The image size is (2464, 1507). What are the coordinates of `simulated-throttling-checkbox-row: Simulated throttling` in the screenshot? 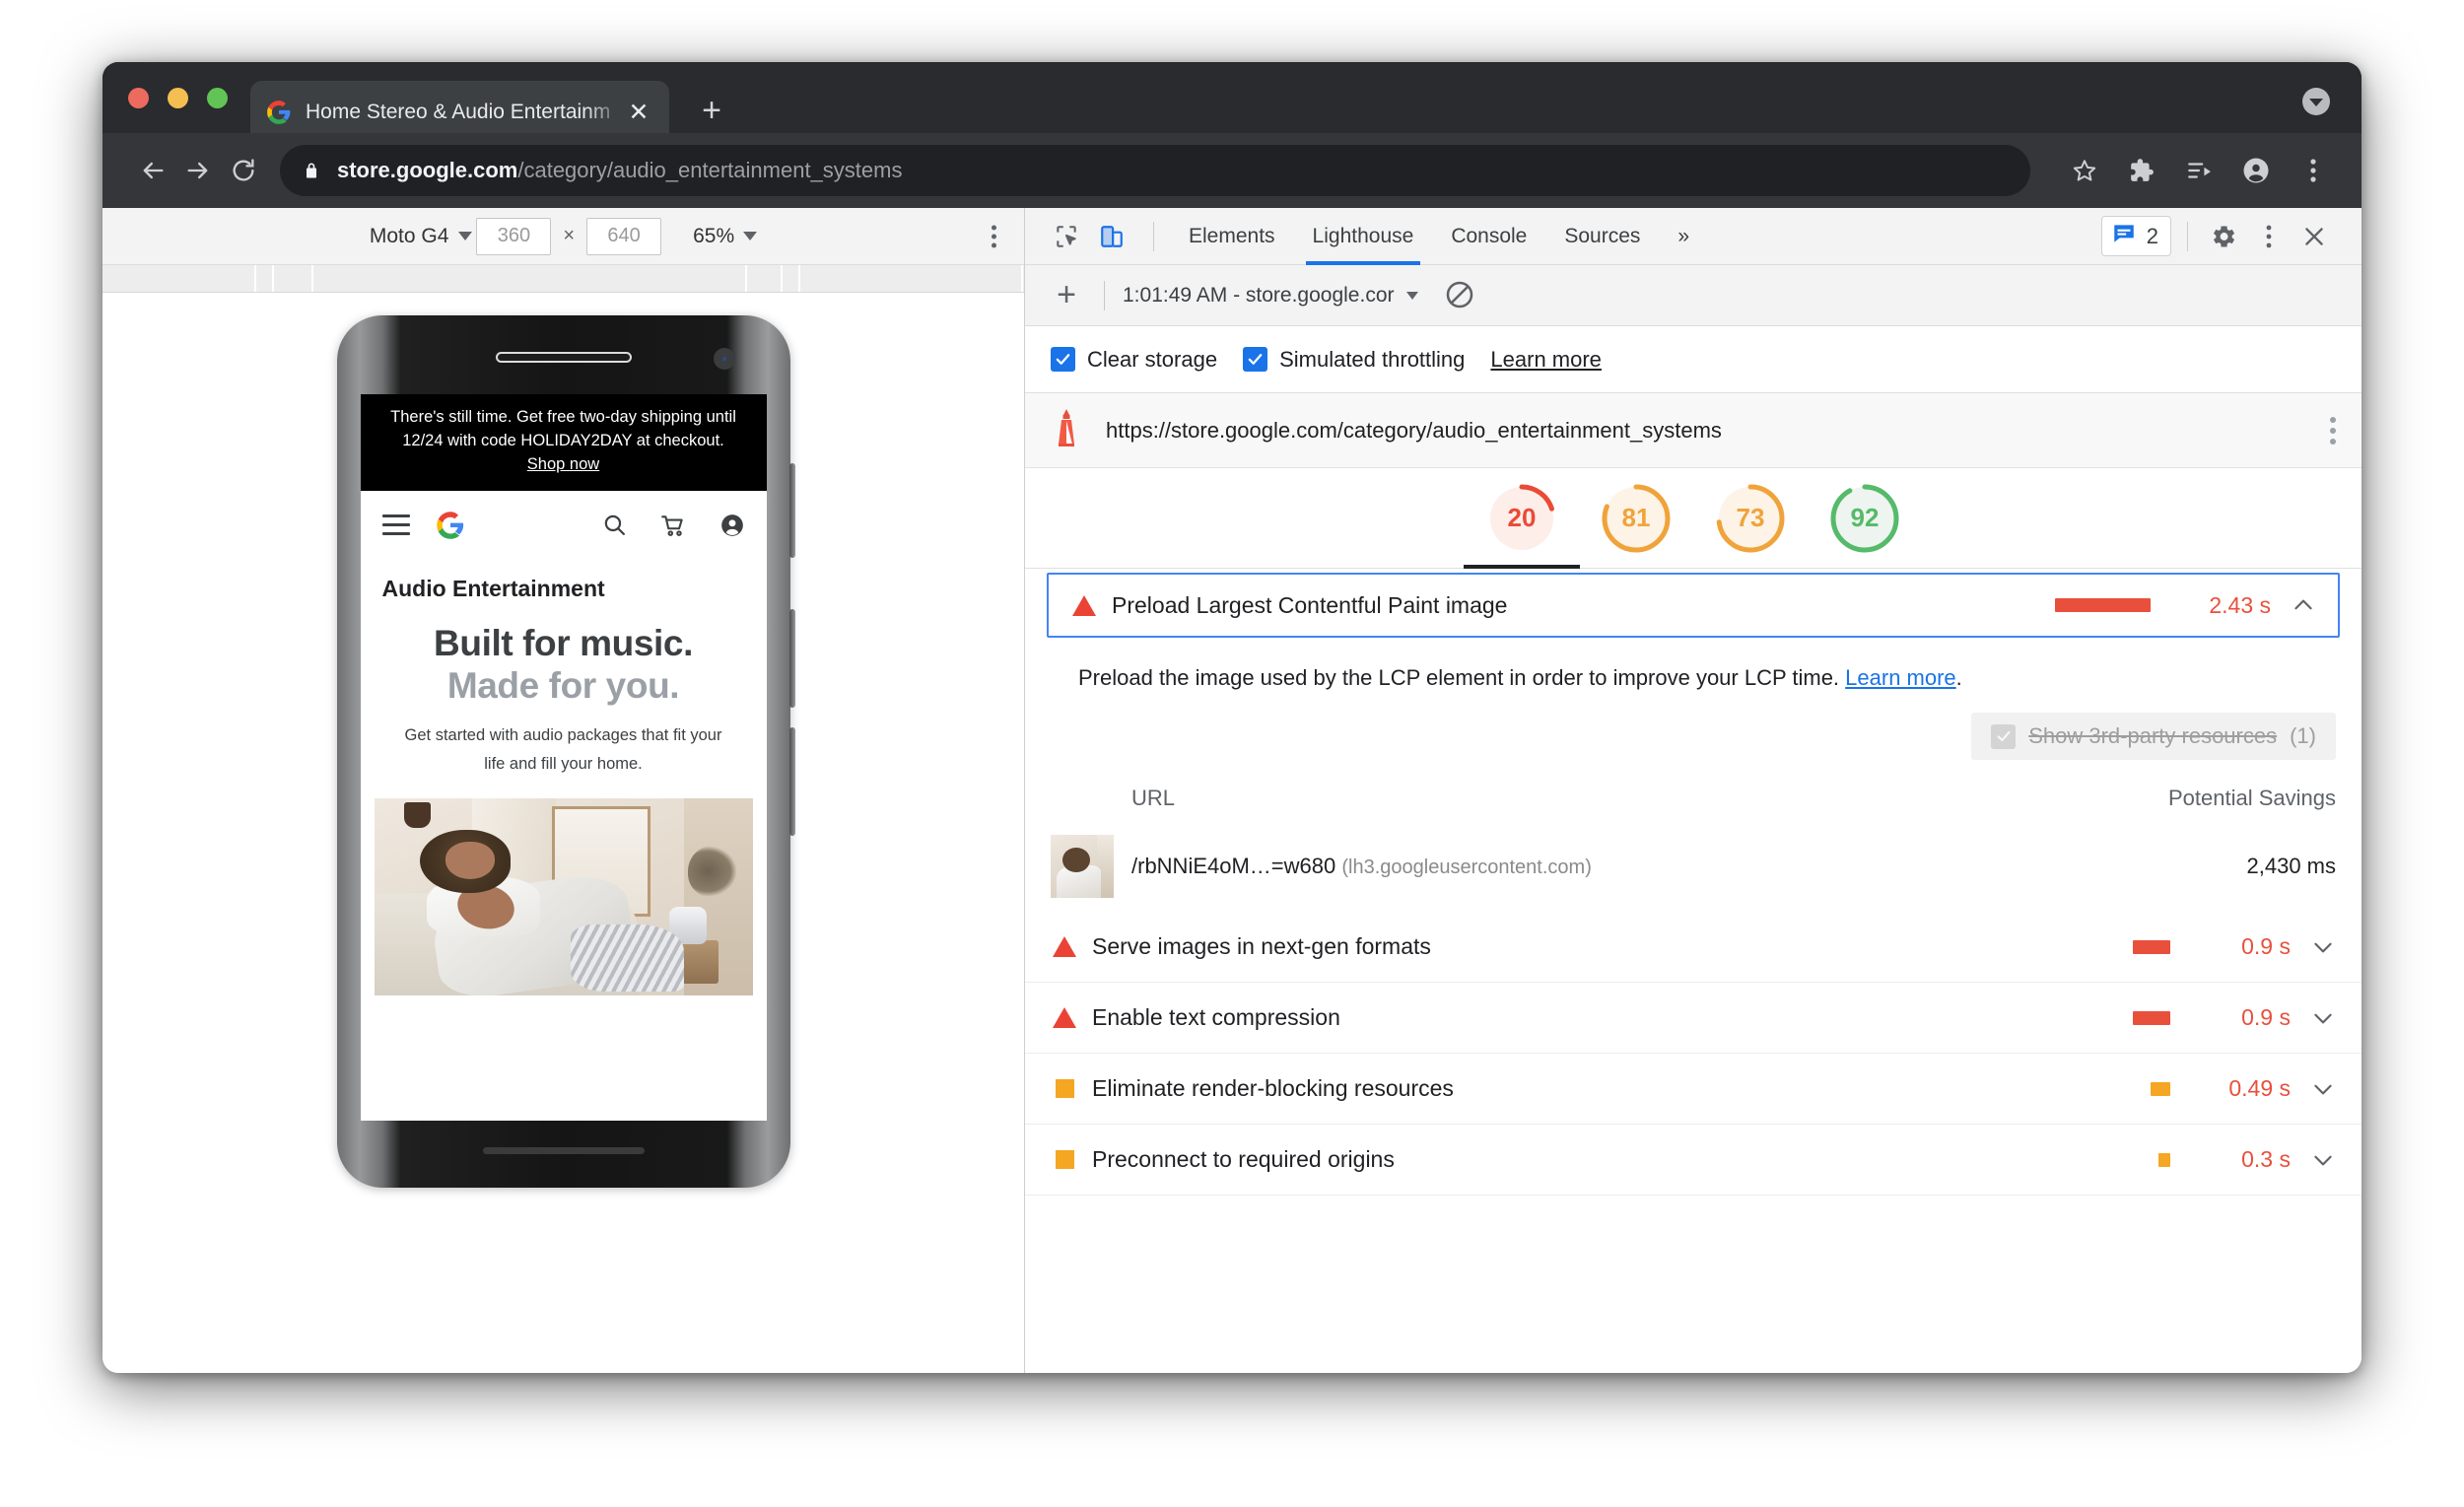 It's located at (1354, 360).